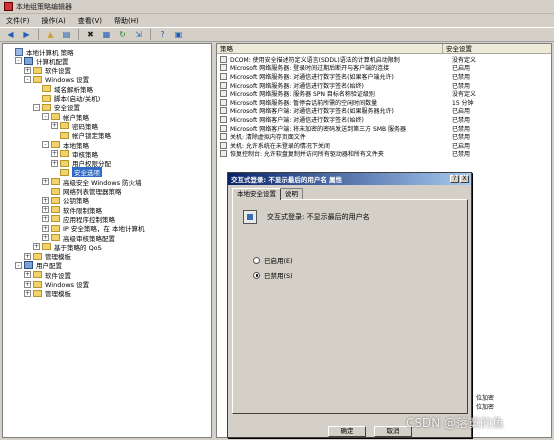 Image resolution: width=554 pixels, height=440 pixels. Describe the element at coordinates (464, 179) in the screenshot. I see `dialog-close-button: X` at that location.